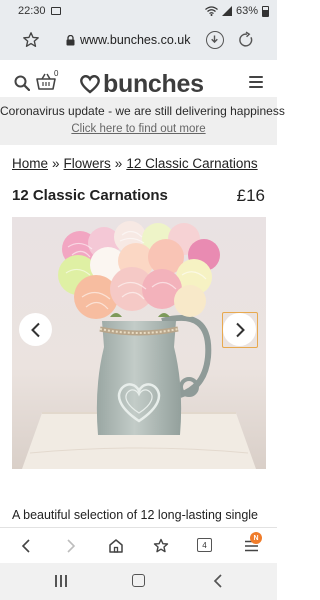 The height and width of the screenshot is (600, 320). What do you see at coordinates (246, 40) in the screenshot?
I see `reload-icon` at bounding box center [246, 40].